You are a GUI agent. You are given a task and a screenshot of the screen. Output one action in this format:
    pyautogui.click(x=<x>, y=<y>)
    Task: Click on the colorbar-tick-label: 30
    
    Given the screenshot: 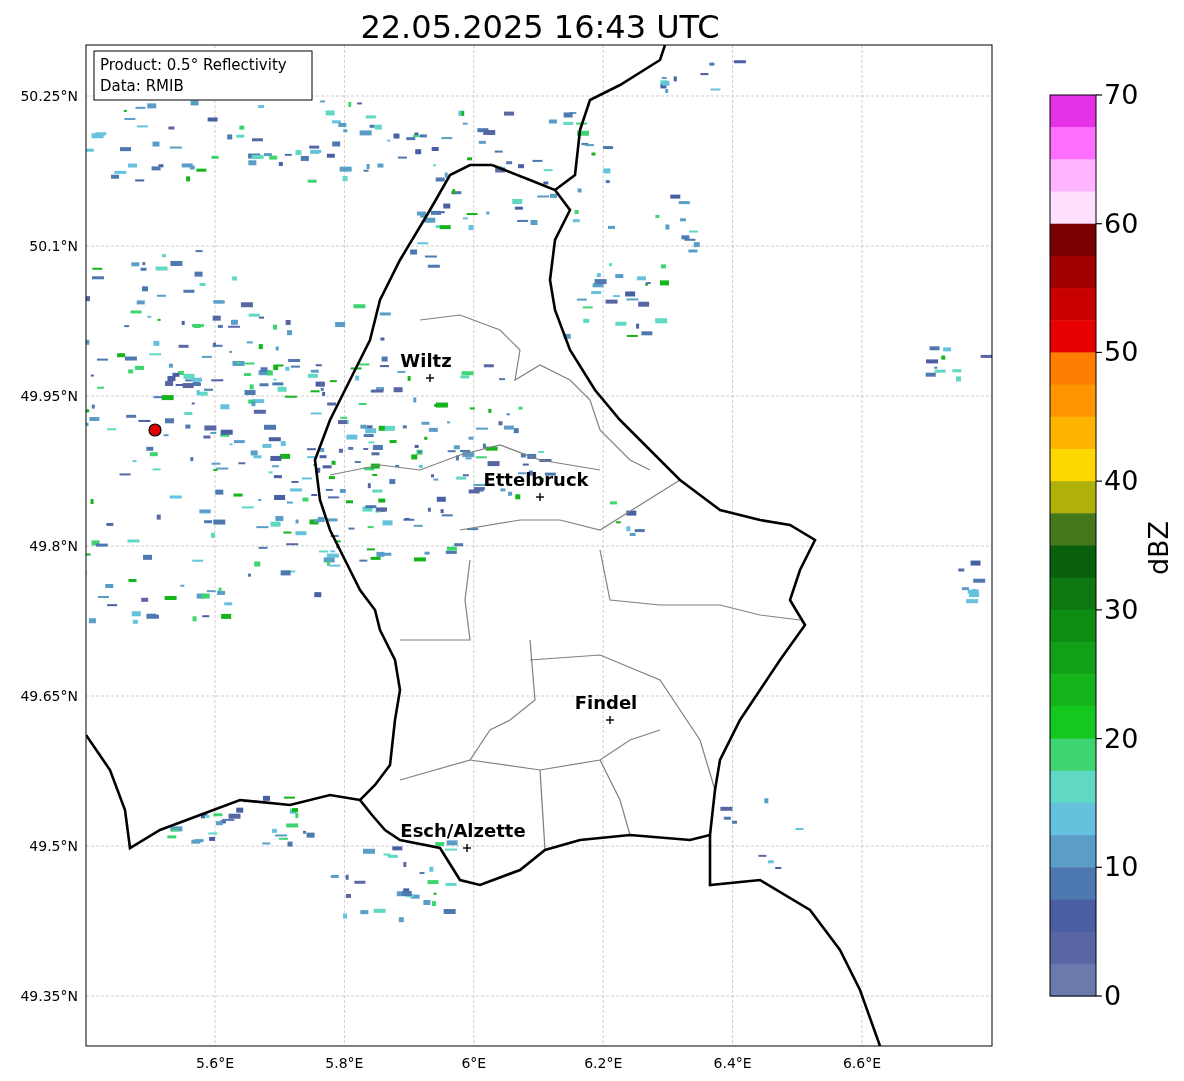 What is the action you would take?
    pyautogui.click(x=1121, y=609)
    